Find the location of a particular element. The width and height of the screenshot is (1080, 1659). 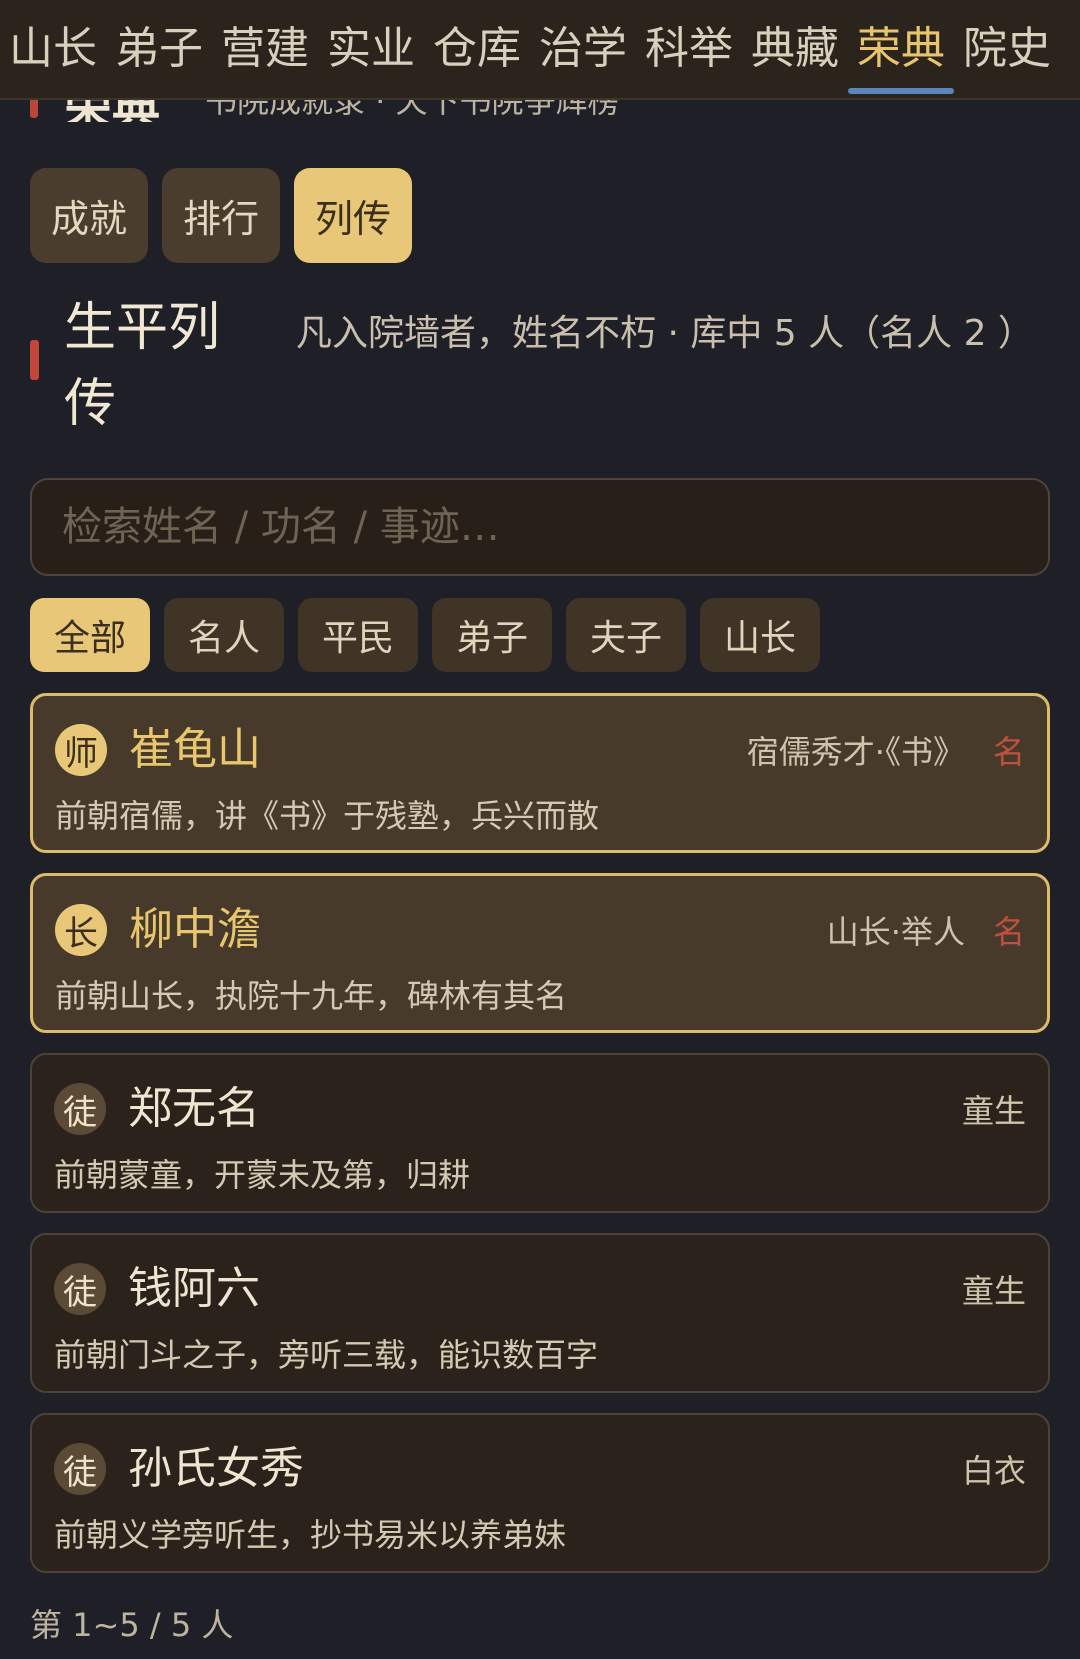

subtab-bar: 成就 排行 列传 is located at coordinates (221, 215).